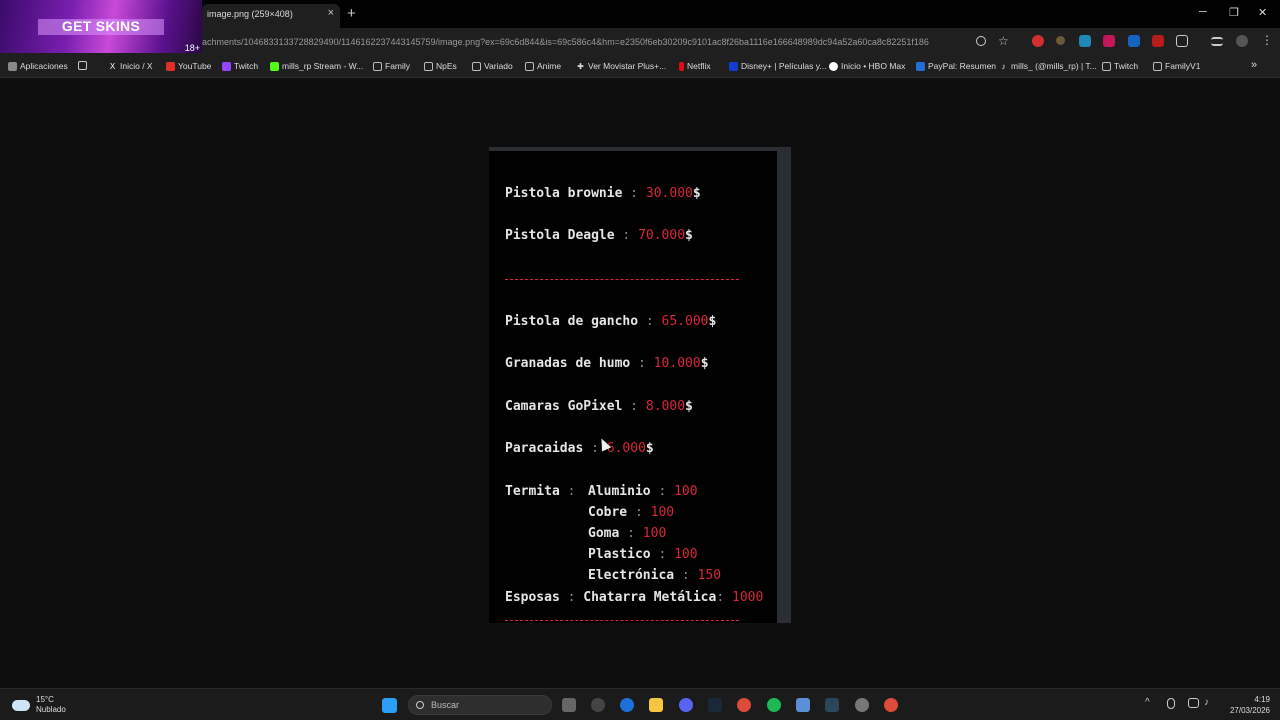  What do you see at coordinates (891, 705) in the screenshot?
I see `chrome-active-icon` at bounding box center [891, 705].